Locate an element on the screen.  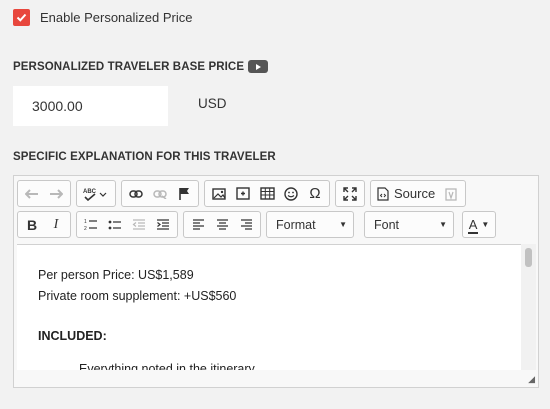
toolbar-row-1: ABC Ω Source is located at coordinates (244, 193).